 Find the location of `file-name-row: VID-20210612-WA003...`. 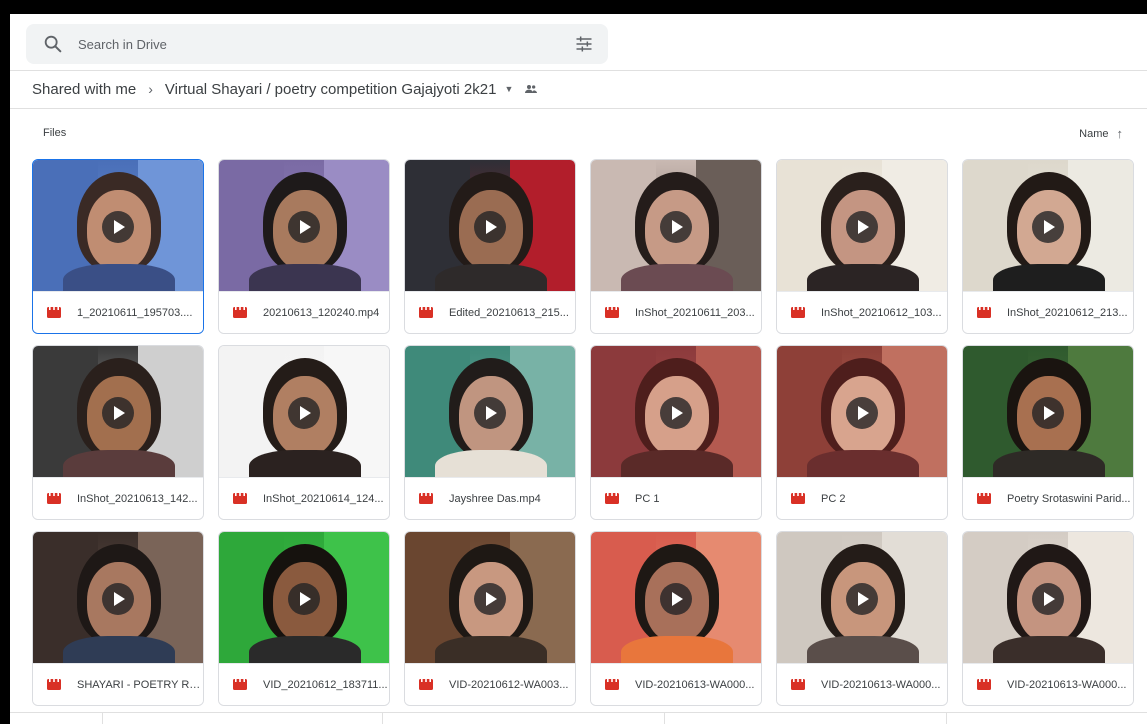

file-name-row: VID-20210612-WA003... is located at coordinates (490, 684).